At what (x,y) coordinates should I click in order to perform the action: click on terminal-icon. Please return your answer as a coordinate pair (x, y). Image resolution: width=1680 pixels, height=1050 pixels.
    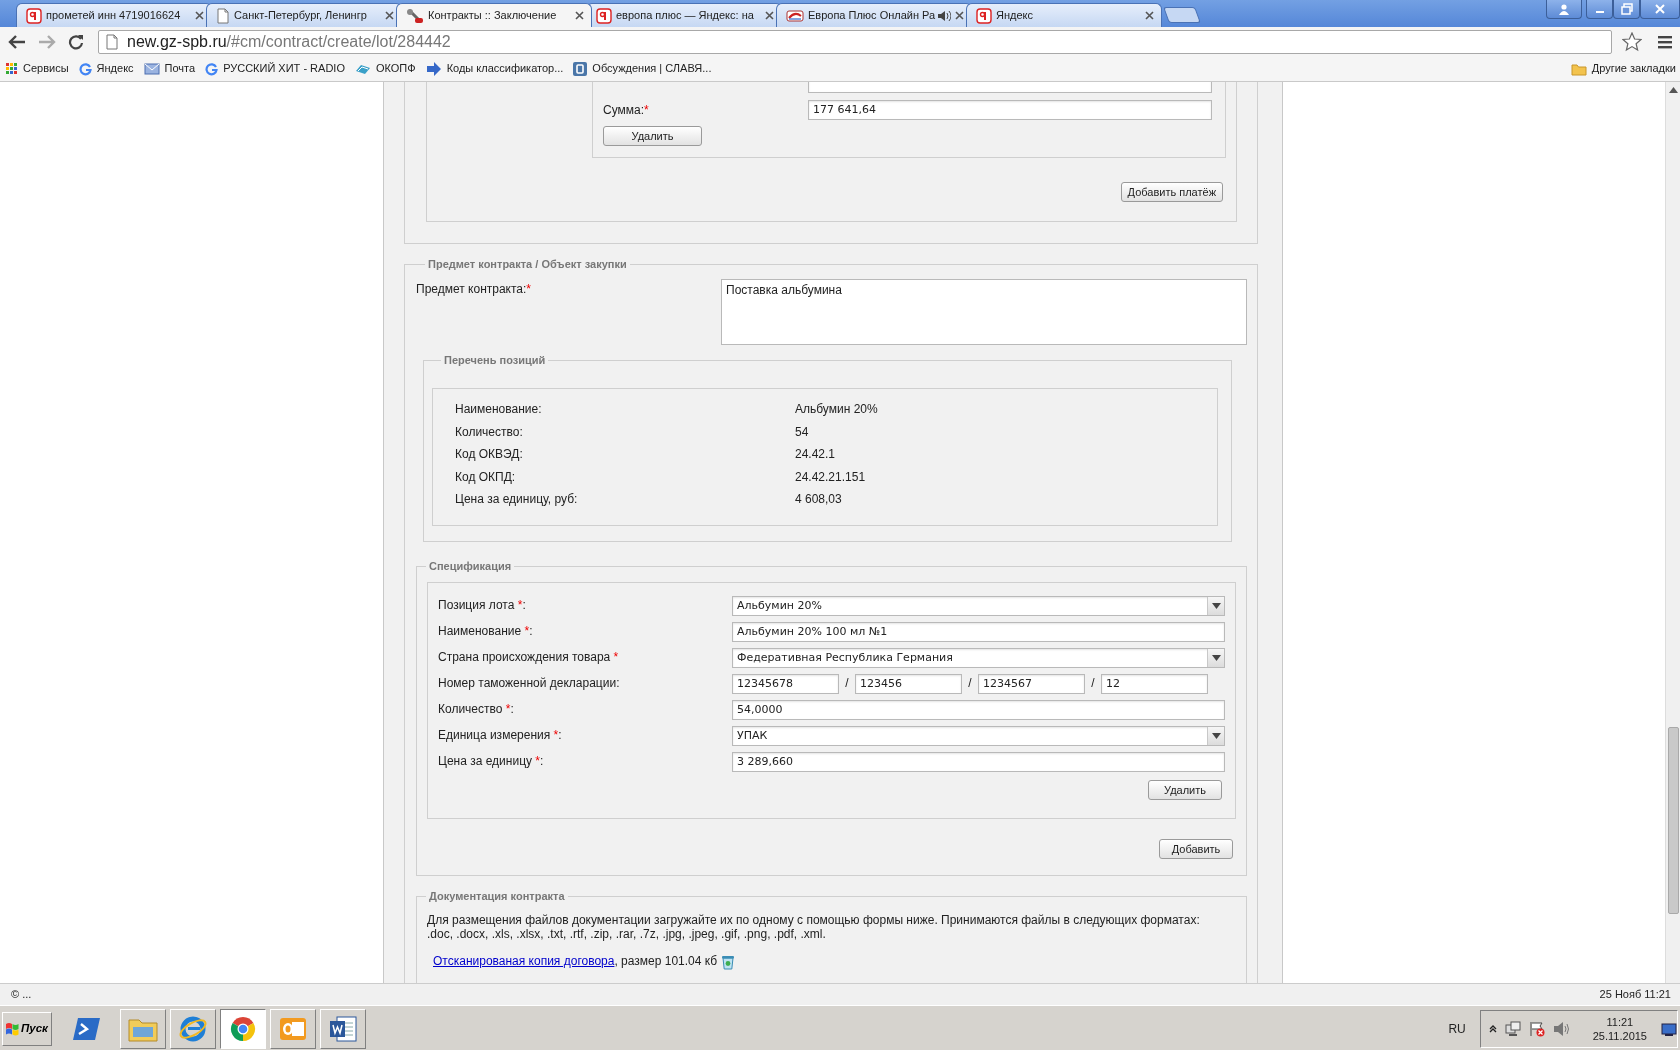
    Looking at the image, I should click on (87, 1029).